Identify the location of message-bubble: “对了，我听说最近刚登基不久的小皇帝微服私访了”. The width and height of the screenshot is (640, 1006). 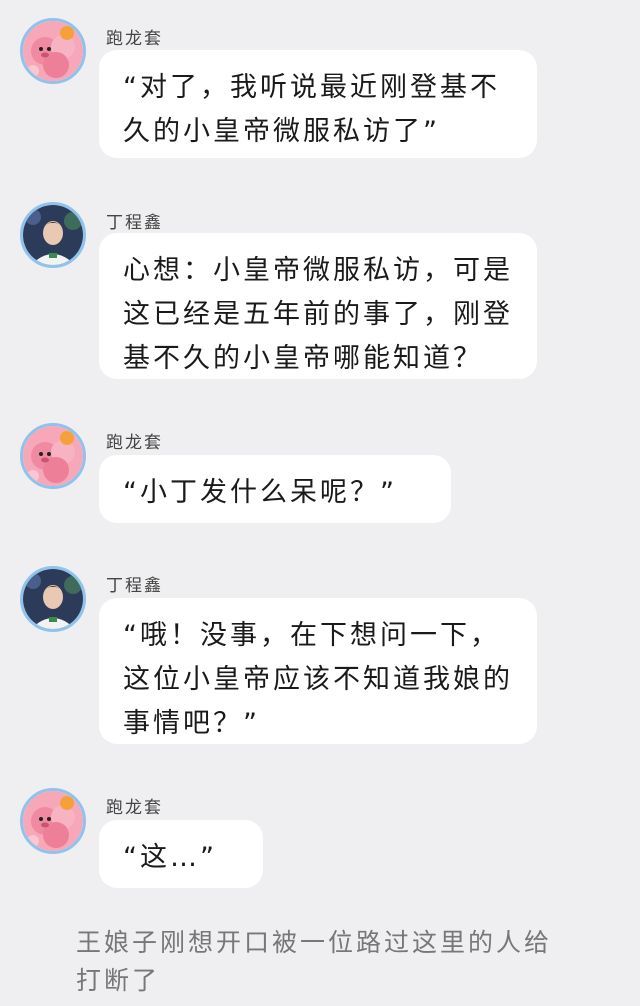
(318, 104).